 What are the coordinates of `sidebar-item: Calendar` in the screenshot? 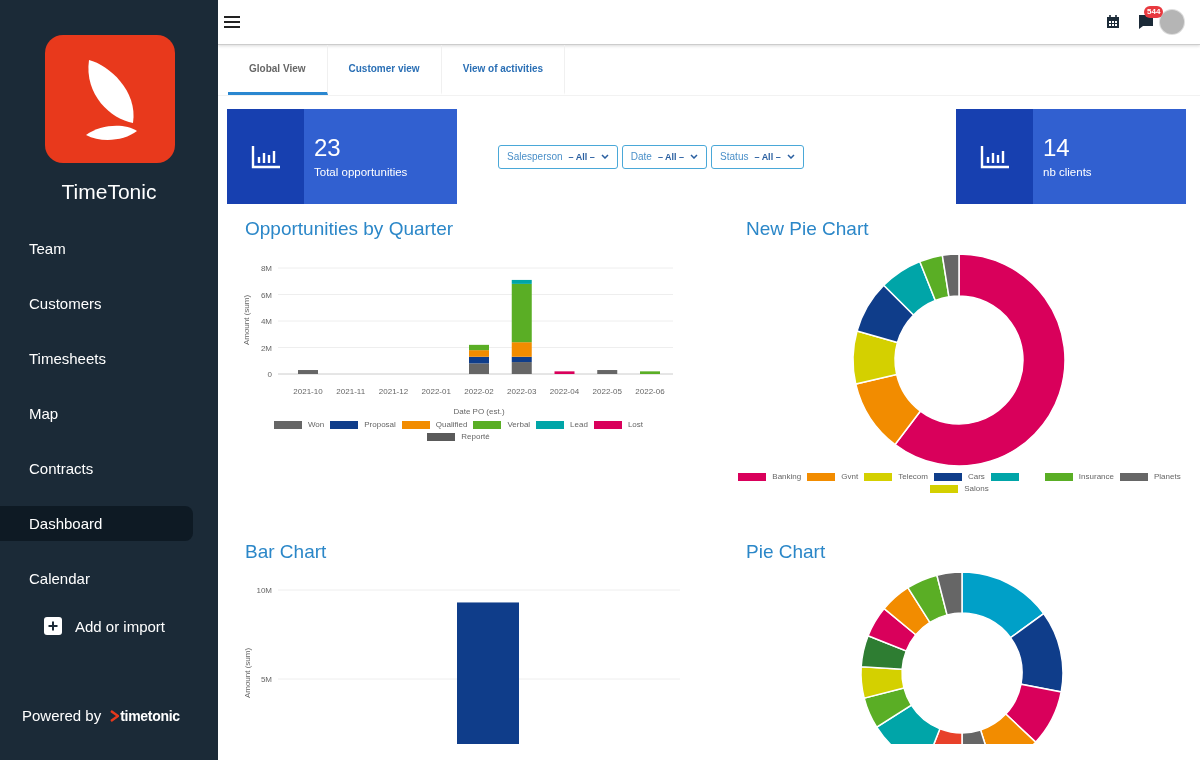 It's located at (96, 578).